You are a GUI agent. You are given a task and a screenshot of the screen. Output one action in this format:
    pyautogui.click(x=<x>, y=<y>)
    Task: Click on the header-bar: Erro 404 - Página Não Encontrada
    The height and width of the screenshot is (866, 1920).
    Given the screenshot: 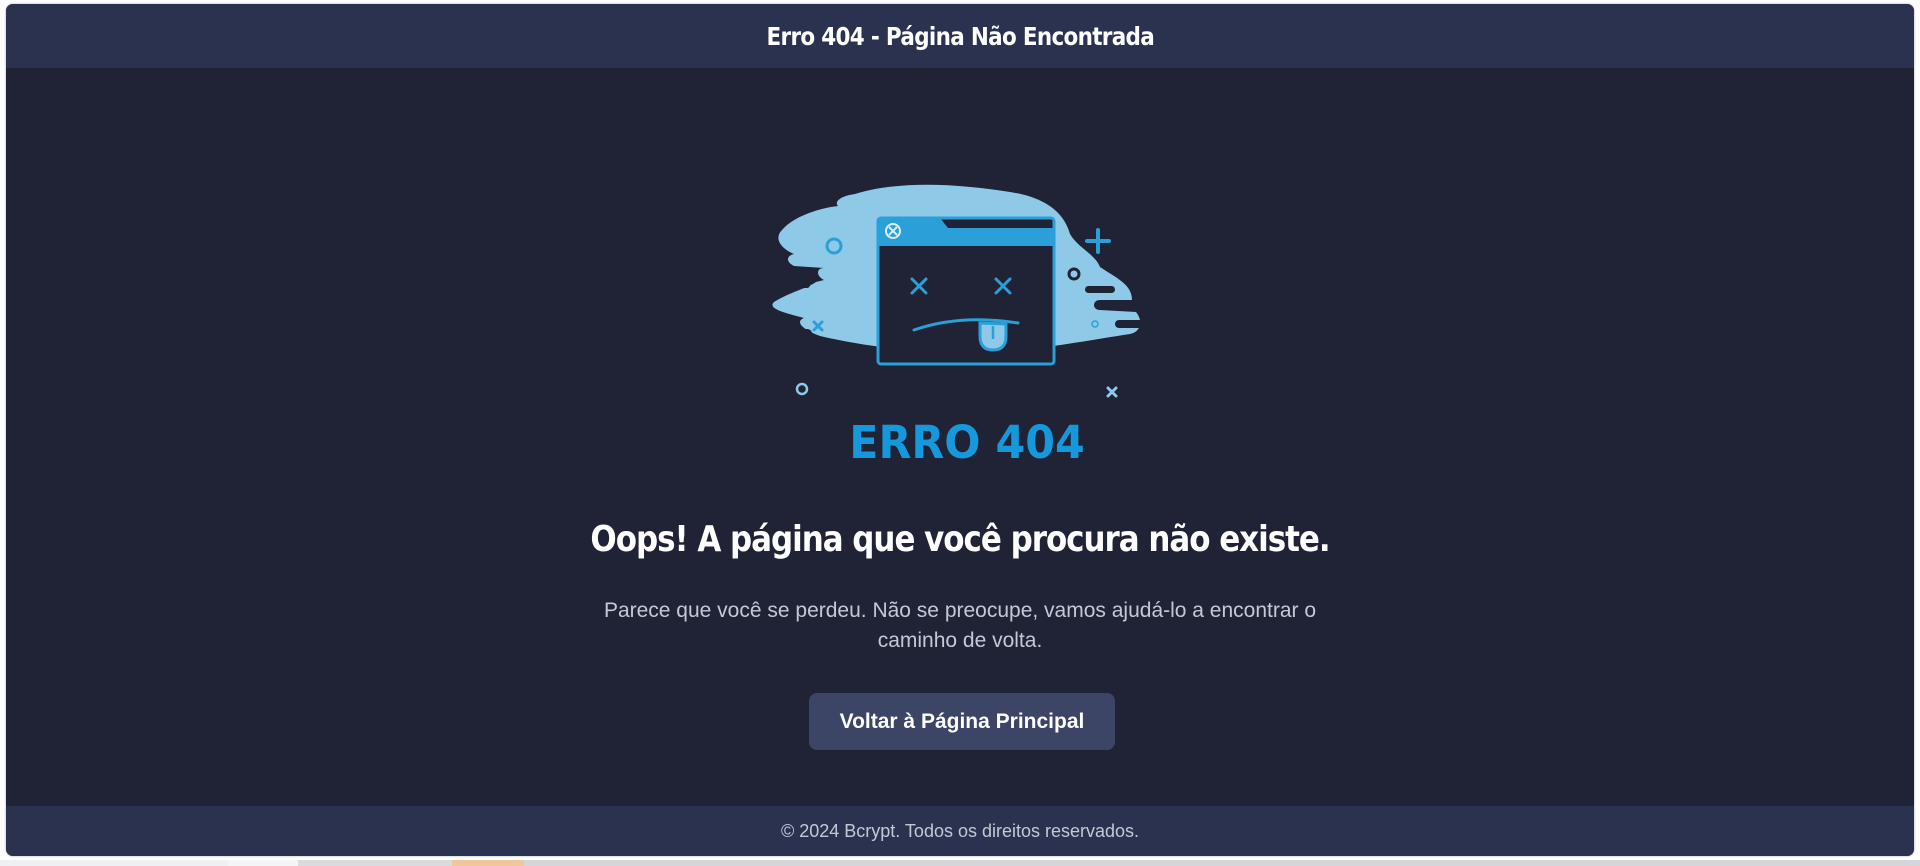 What is the action you would take?
    pyautogui.click(x=960, y=36)
    